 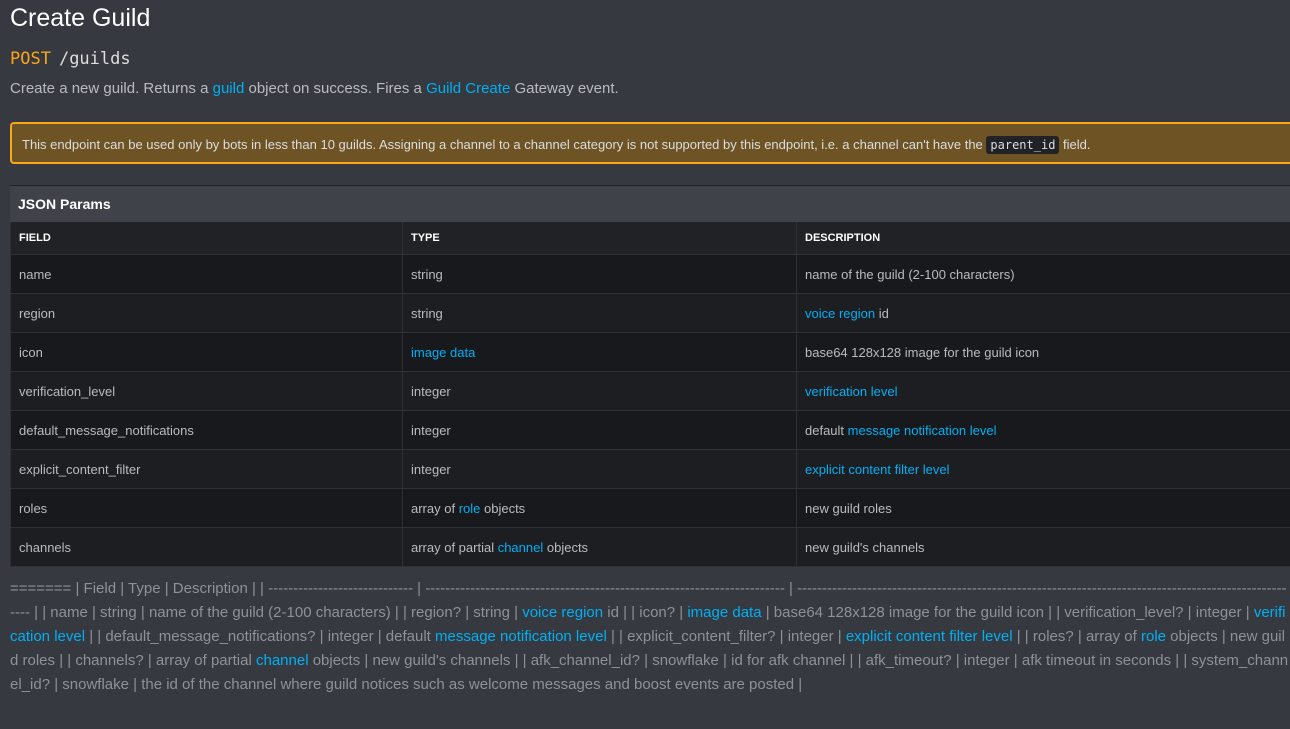 What do you see at coordinates (206, 238) in the screenshot?
I see `column-header-field: FIELD` at bounding box center [206, 238].